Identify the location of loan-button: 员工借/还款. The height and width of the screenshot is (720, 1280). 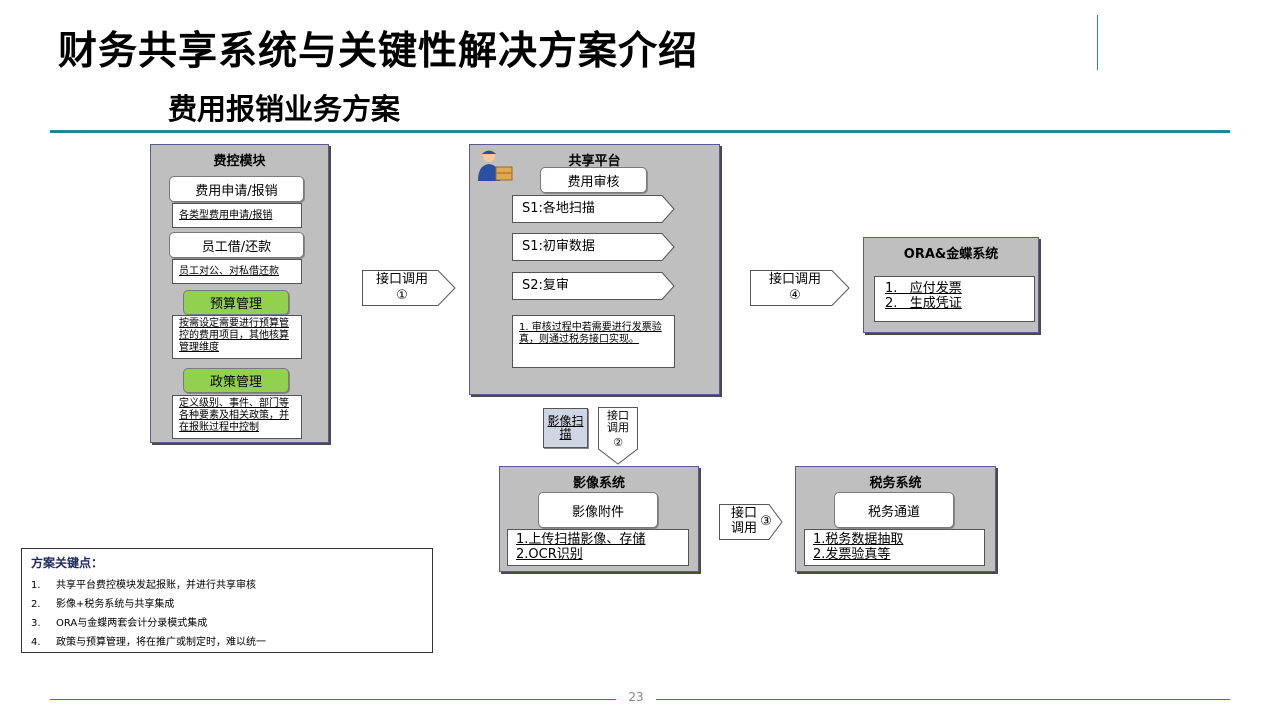
(236, 245).